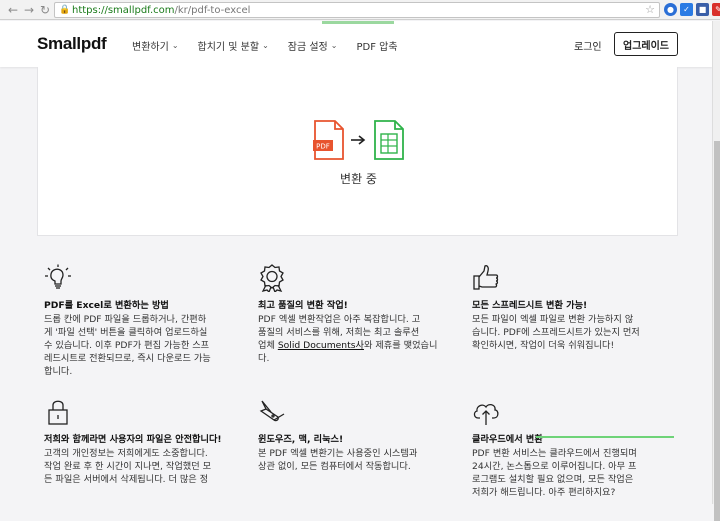 This screenshot has width=720, height=521. Describe the element at coordinates (716, 9) in the screenshot. I see `extension-pdf-icon: ✎` at that location.